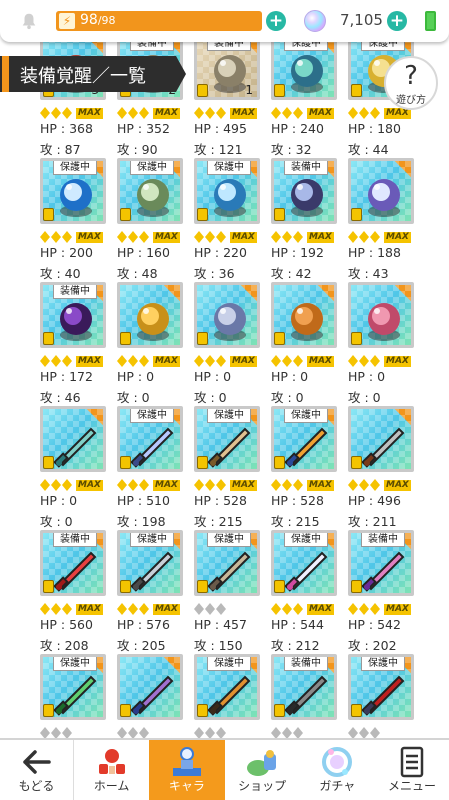  What do you see at coordinates (297, 624) in the screenshot?
I see `hp-value: HP : 544` at bounding box center [297, 624].